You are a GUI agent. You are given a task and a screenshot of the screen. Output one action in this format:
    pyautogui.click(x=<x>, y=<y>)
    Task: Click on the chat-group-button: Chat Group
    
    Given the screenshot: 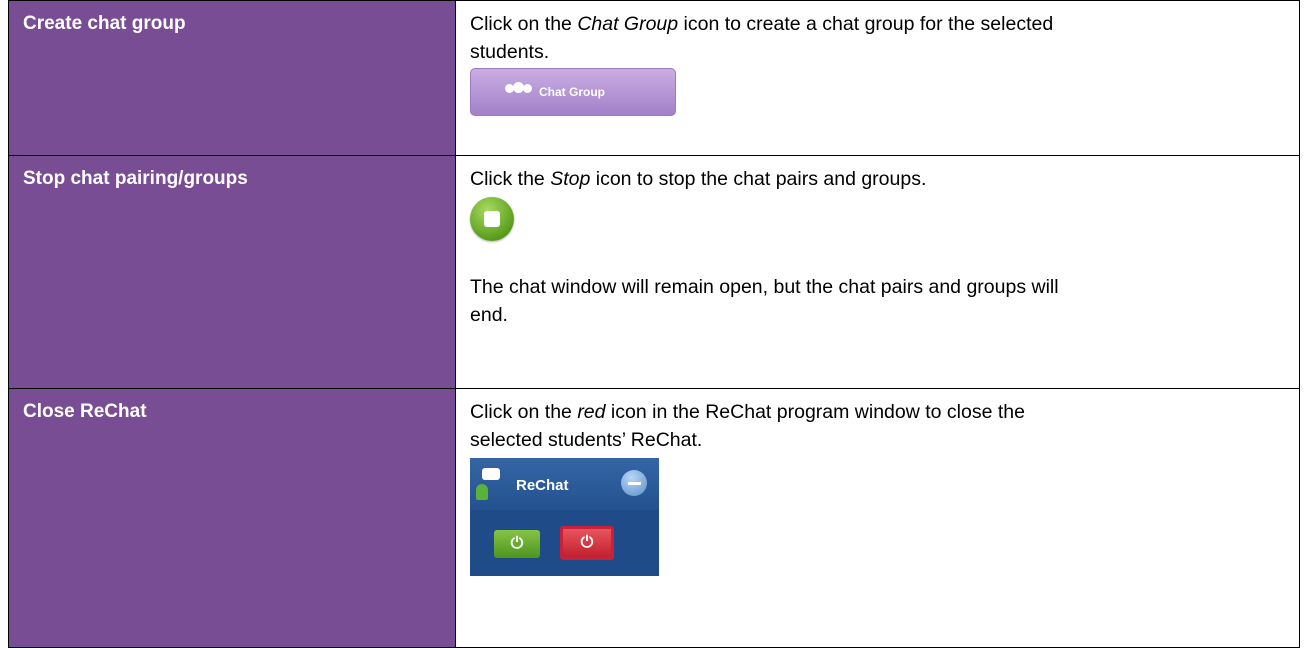 What is the action you would take?
    pyautogui.click(x=573, y=92)
    